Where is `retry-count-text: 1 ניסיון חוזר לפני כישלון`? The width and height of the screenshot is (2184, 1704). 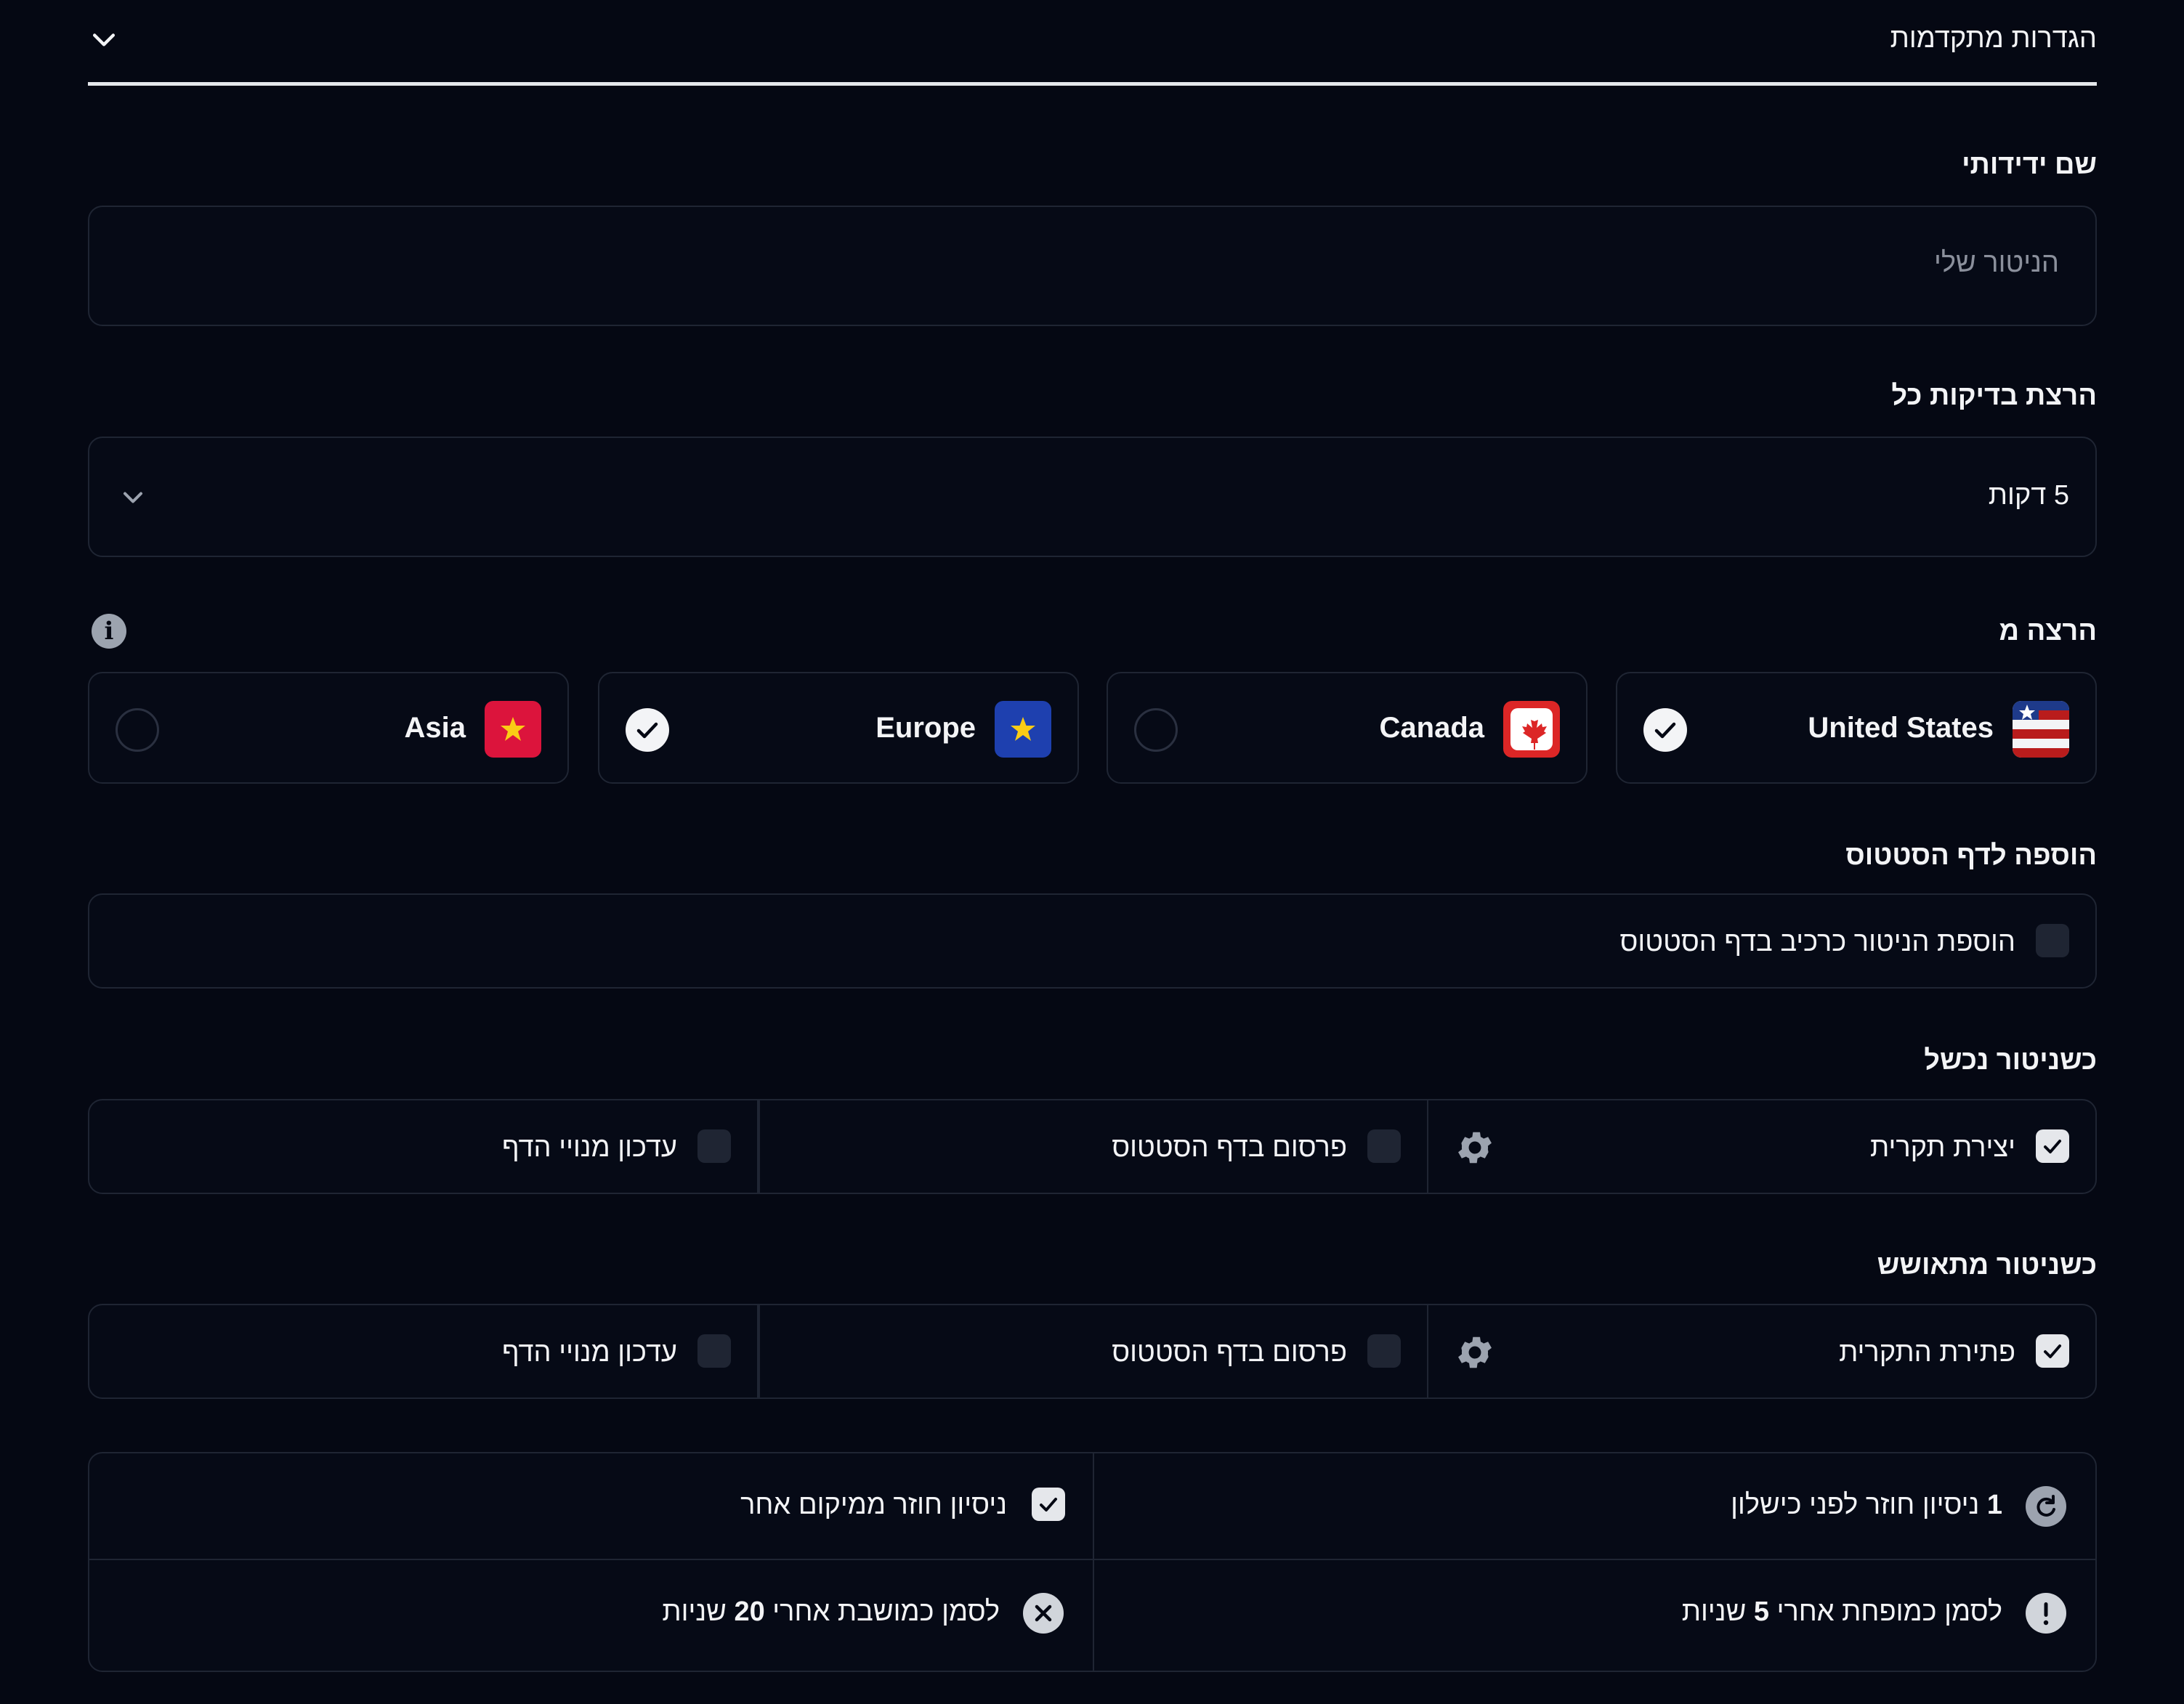 retry-count-text: 1 ניסיון חוזר לפני כישלון is located at coordinates (1866, 1505).